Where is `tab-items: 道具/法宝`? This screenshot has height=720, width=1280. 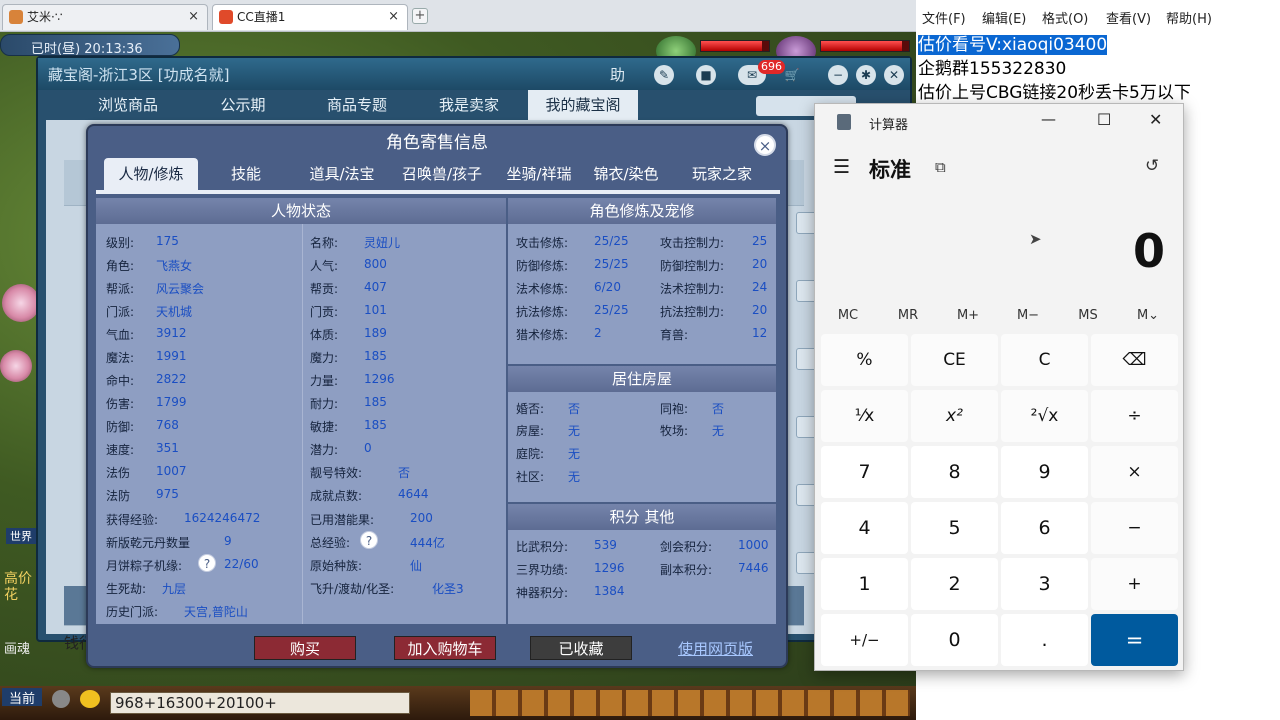 tab-items: 道具/法宝 is located at coordinates (342, 174).